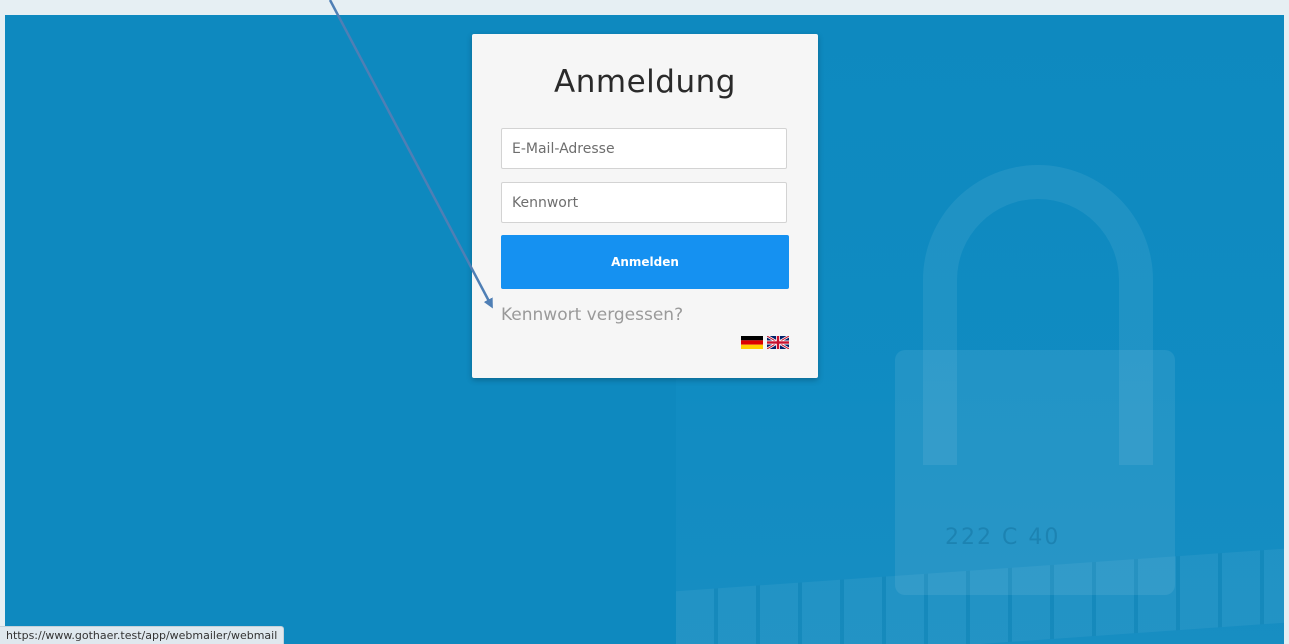  Describe the element at coordinates (1003, 537) in the screenshot. I see `padlock-engraving: 222 C 40` at that location.